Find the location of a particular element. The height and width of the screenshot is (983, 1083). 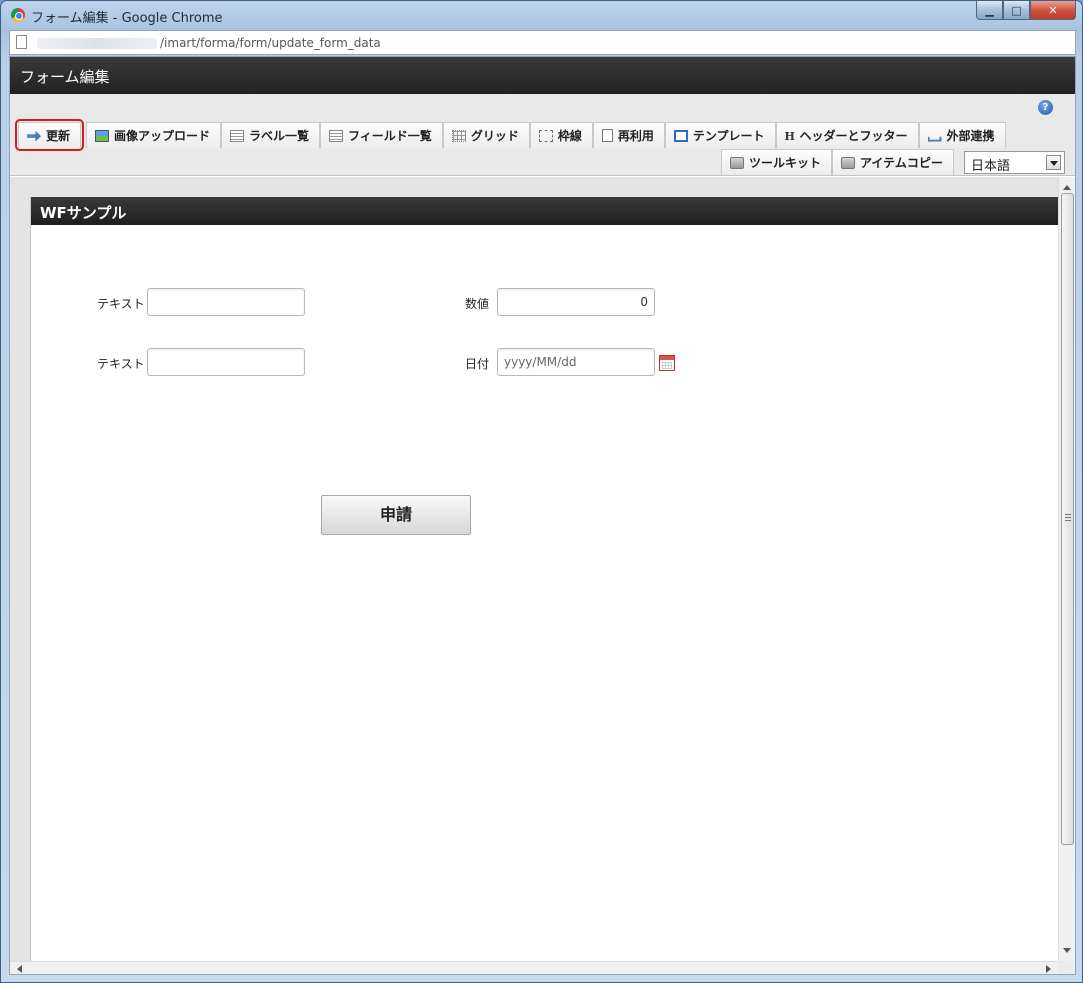

grid-button: グリッド is located at coordinates (486, 135).